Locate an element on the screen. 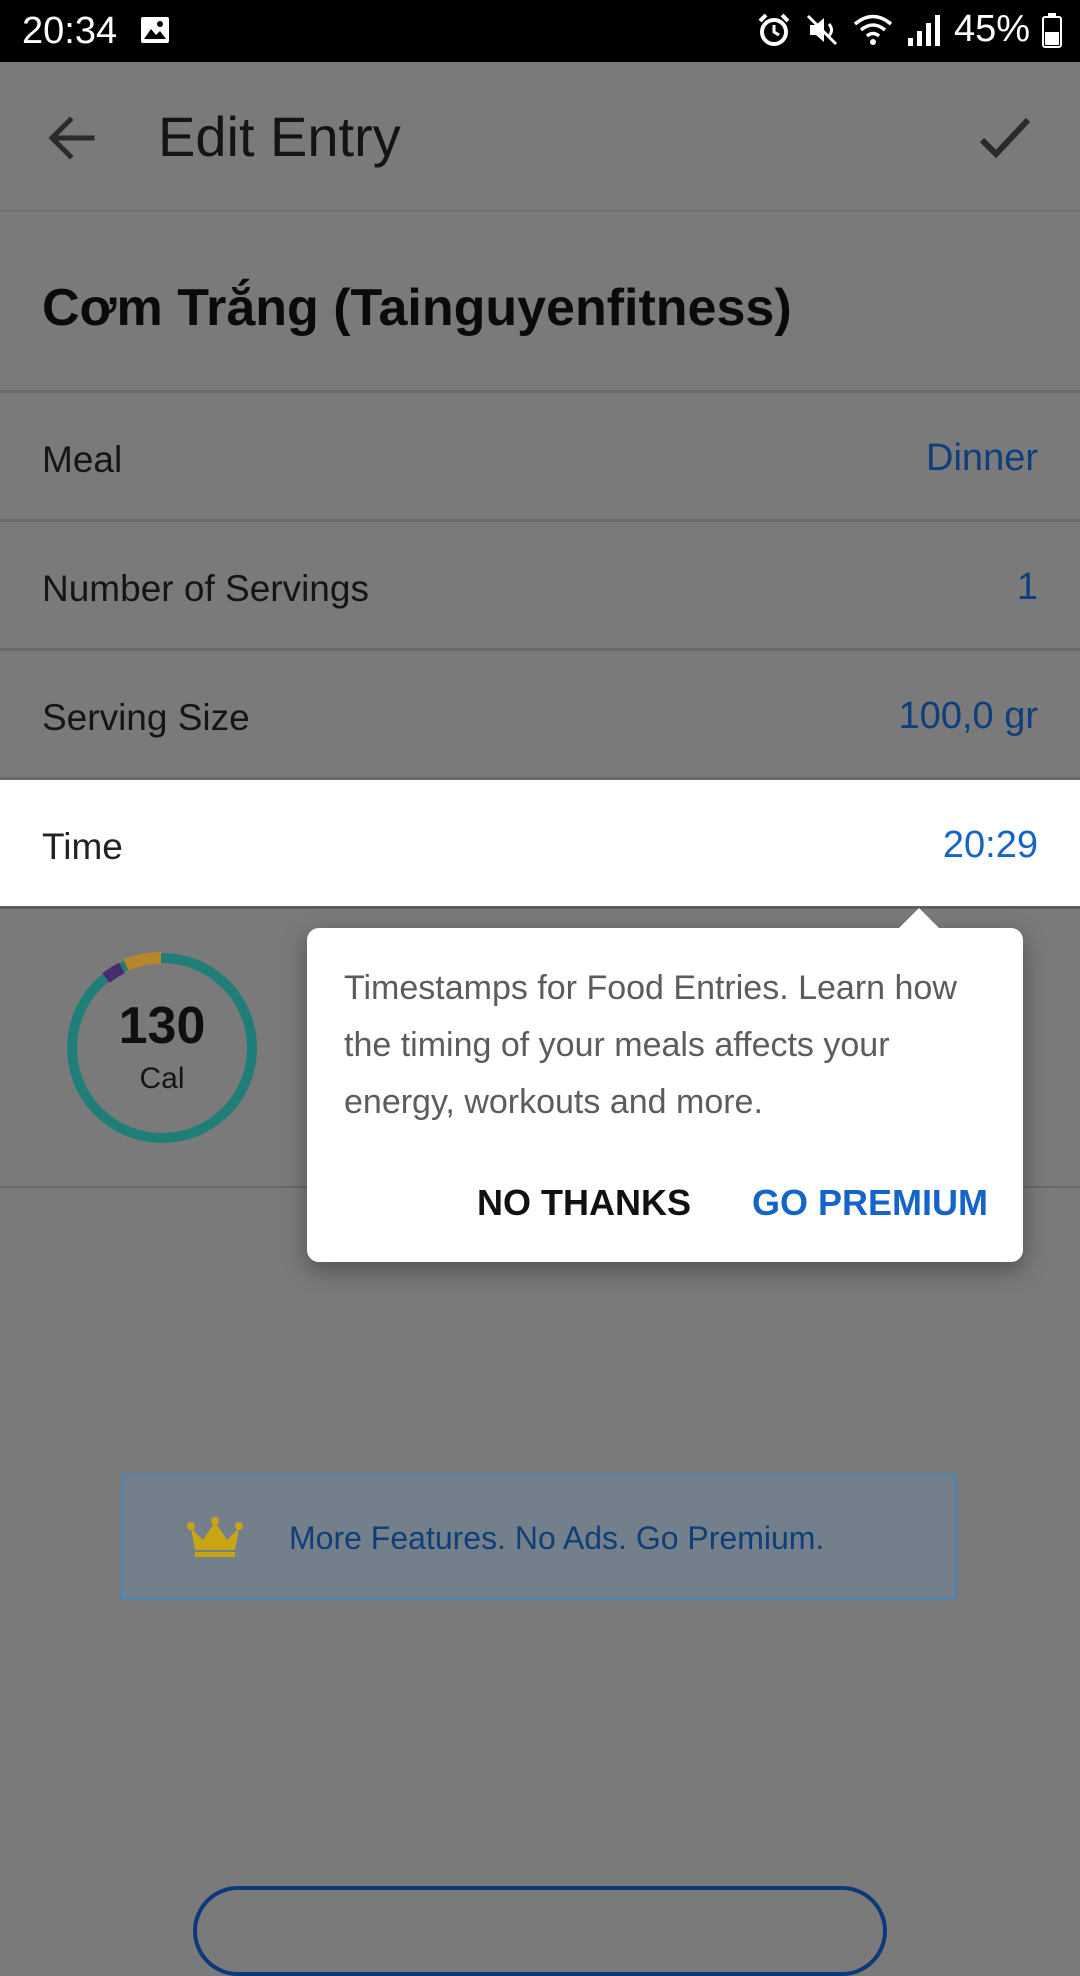 Image resolution: width=1080 pixels, height=1976 pixels. bottom-action-button is located at coordinates (540, 1931).